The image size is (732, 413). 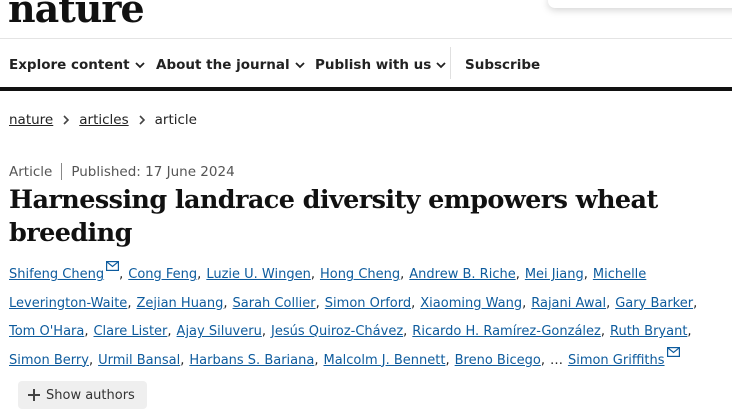 What do you see at coordinates (153, 171) in the screenshot?
I see `published-date: Published: 17 June 2024` at bounding box center [153, 171].